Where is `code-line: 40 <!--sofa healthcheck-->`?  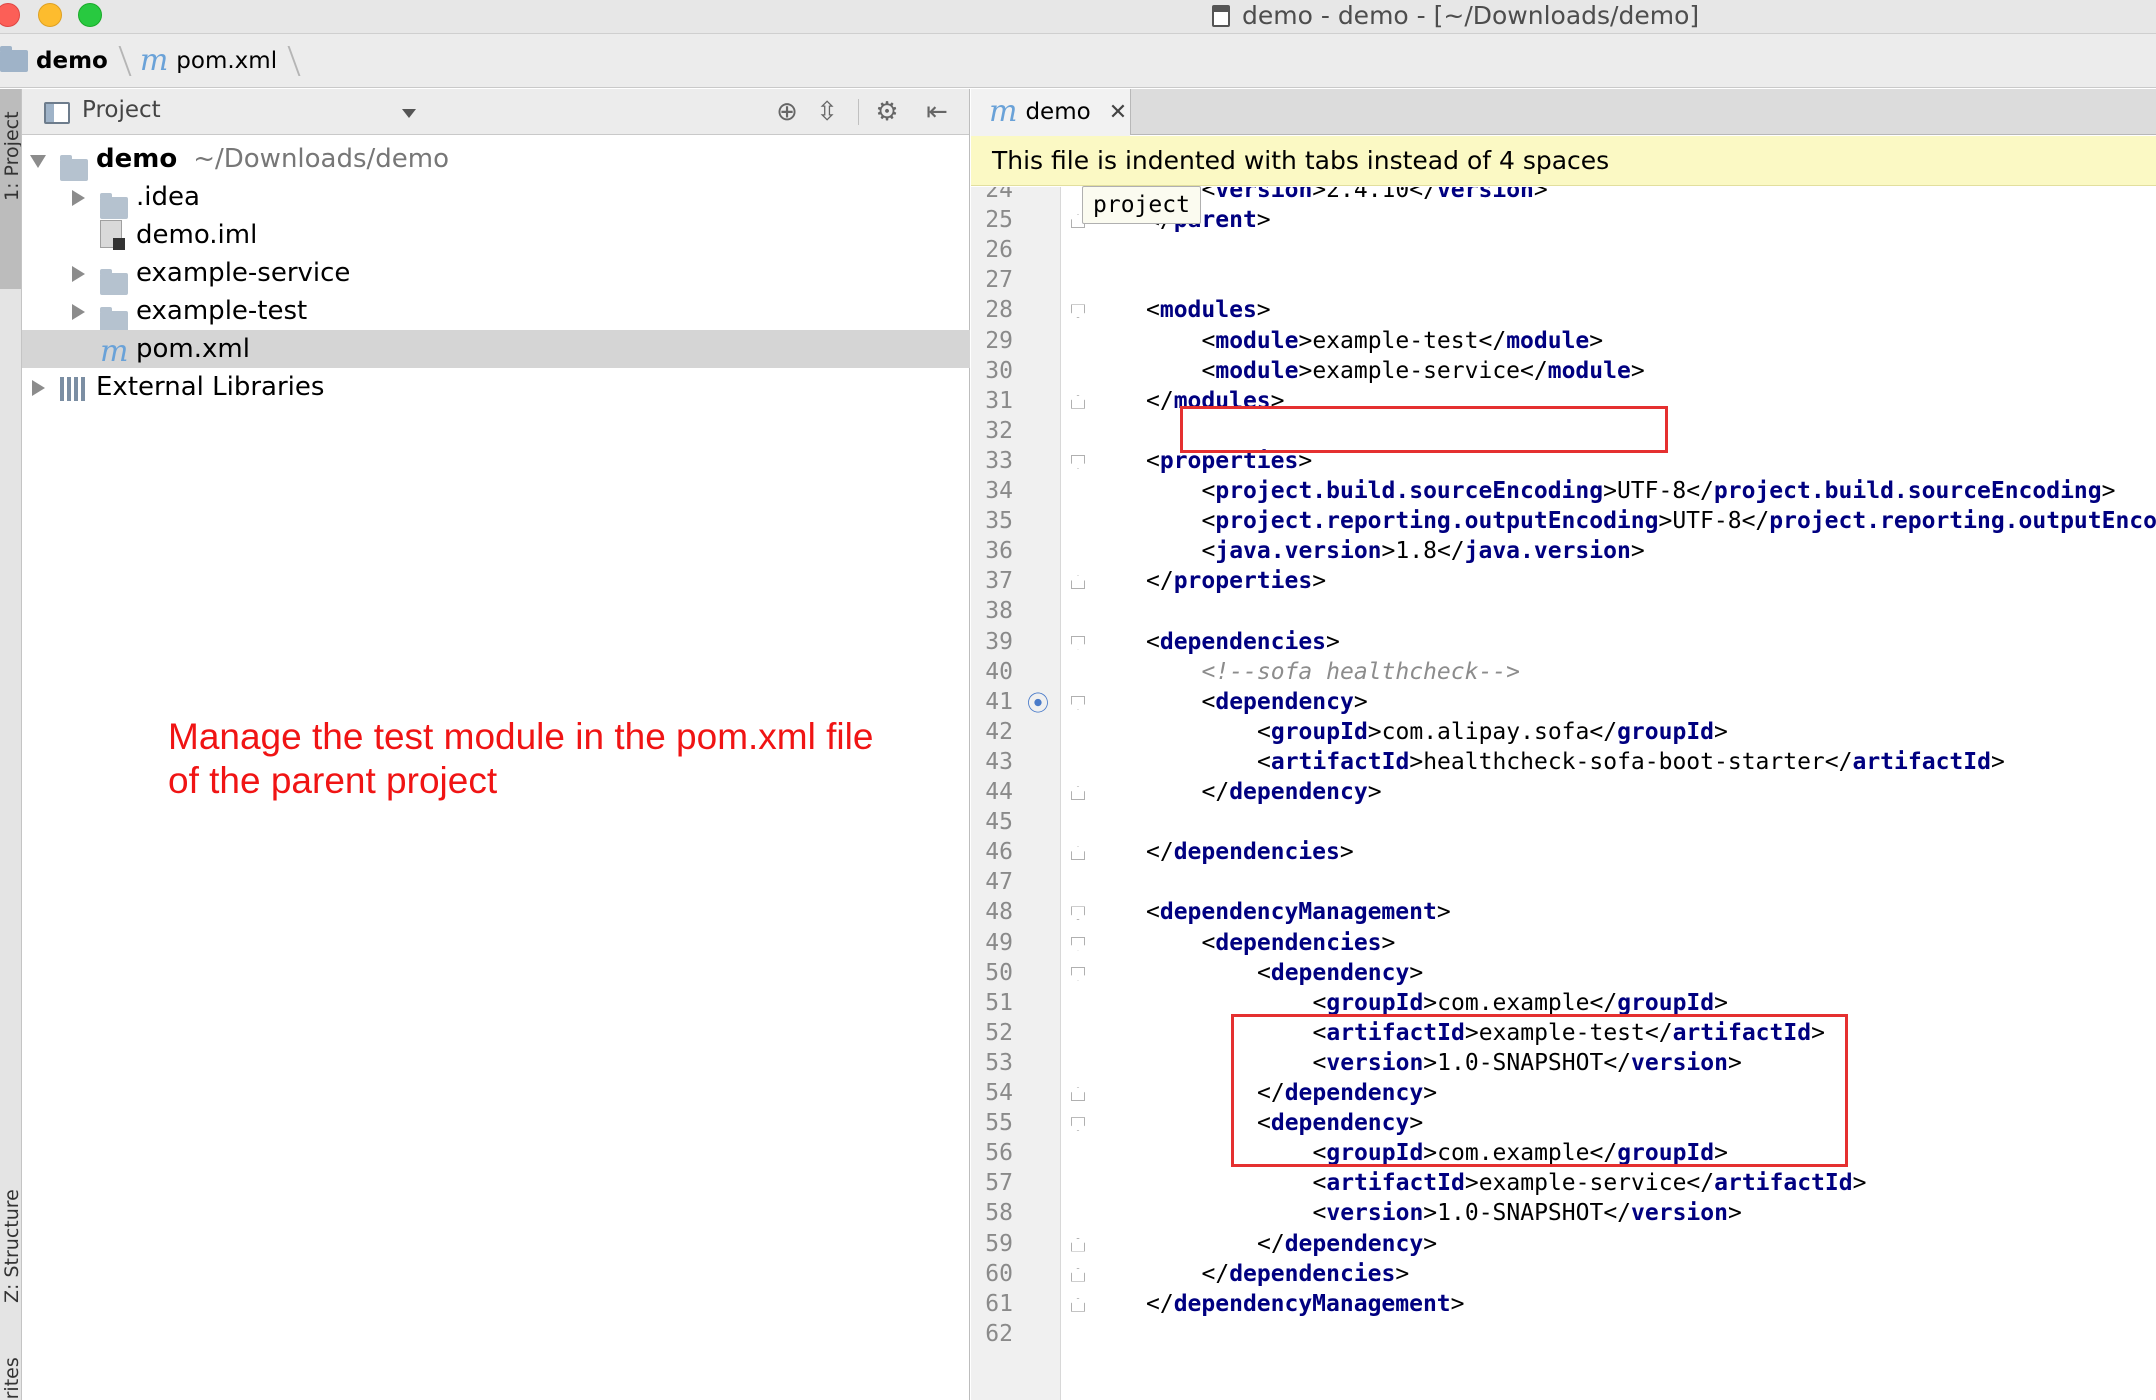 code-line: 40 <!--sofa healthcheck--> is located at coordinates (1563, 672).